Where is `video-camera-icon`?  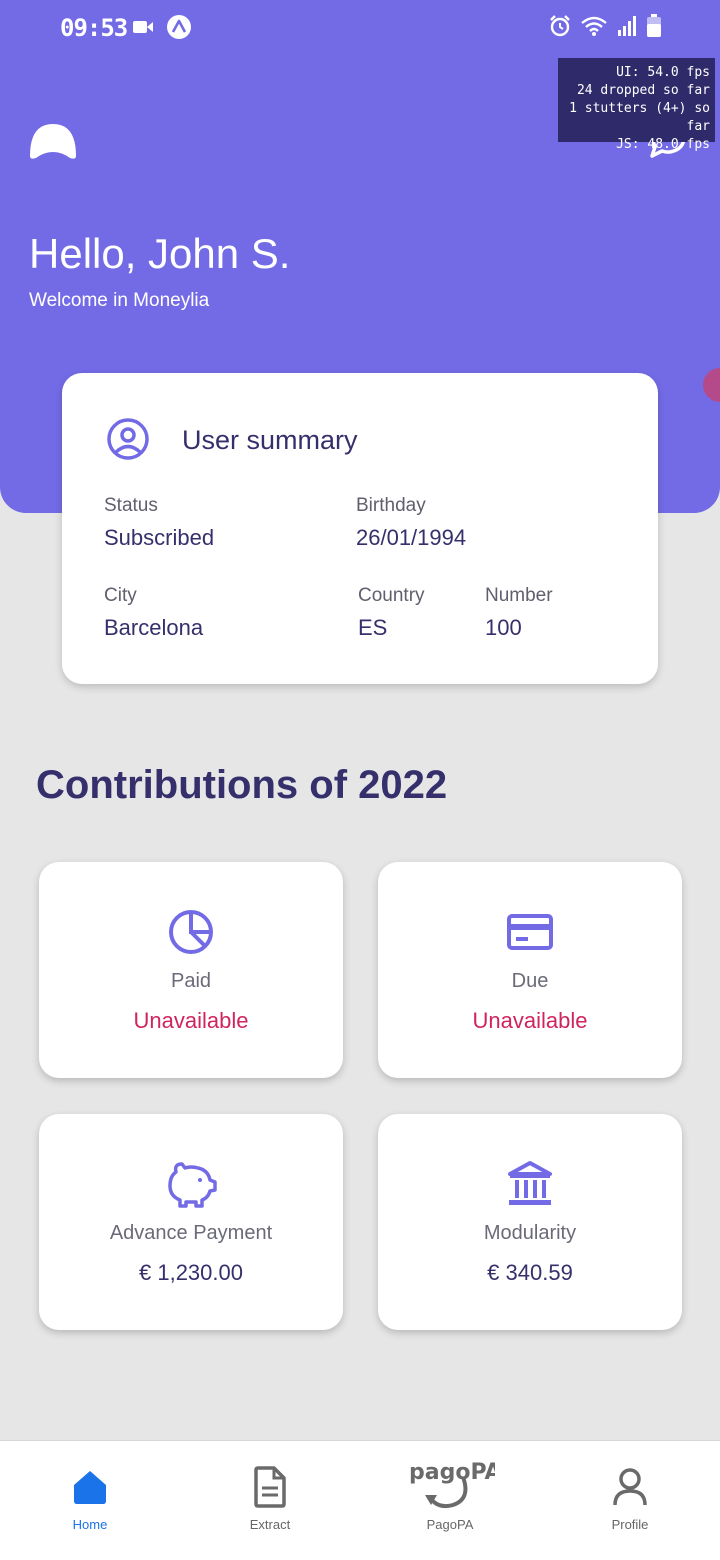
video-camera-icon is located at coordinates (143, 27).